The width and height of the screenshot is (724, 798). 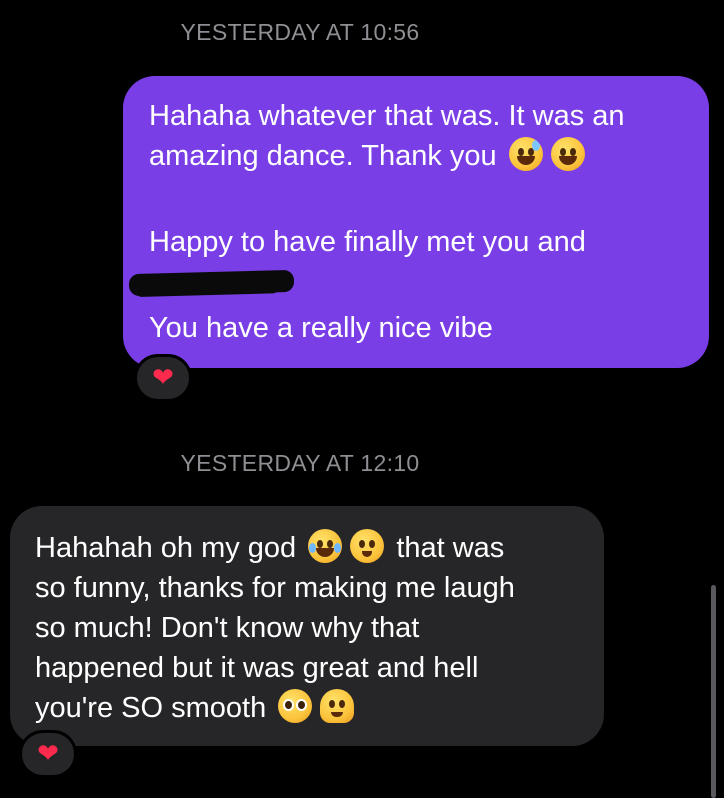 I want to click on redaction-mark, so click(x=405, y=282).